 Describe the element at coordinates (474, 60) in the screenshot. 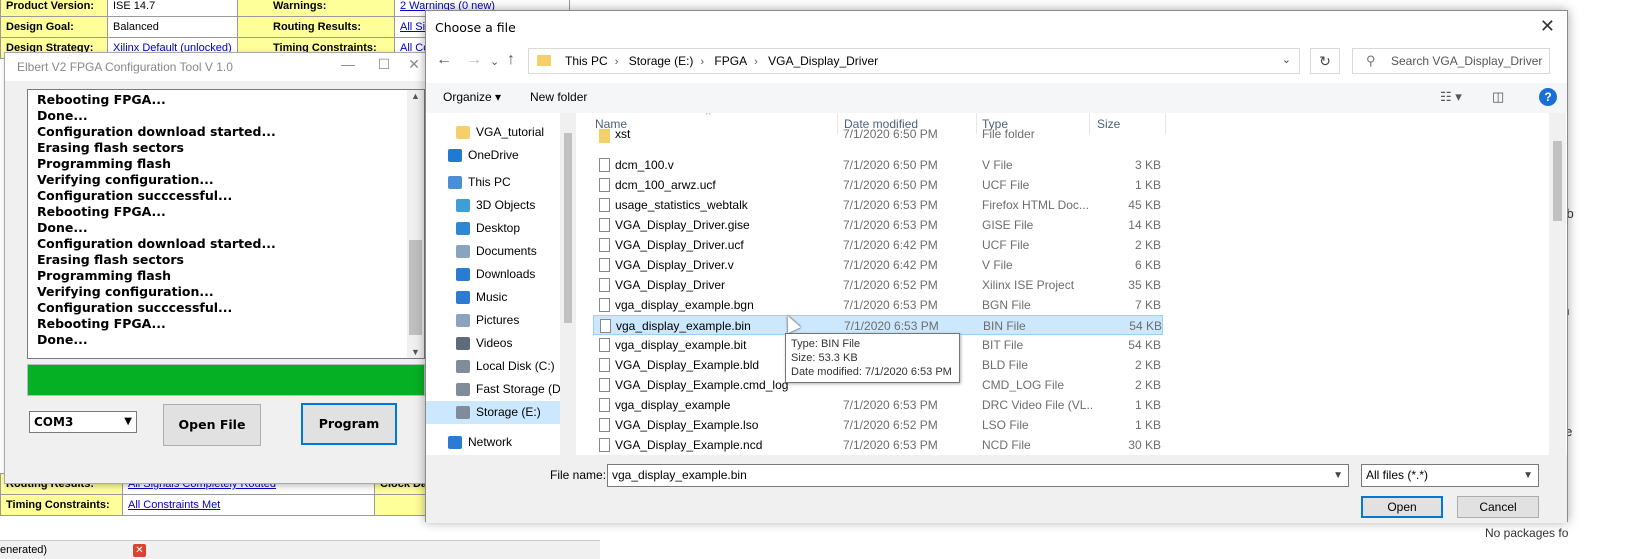

I see `forward-arrow-icon: →` at that location.